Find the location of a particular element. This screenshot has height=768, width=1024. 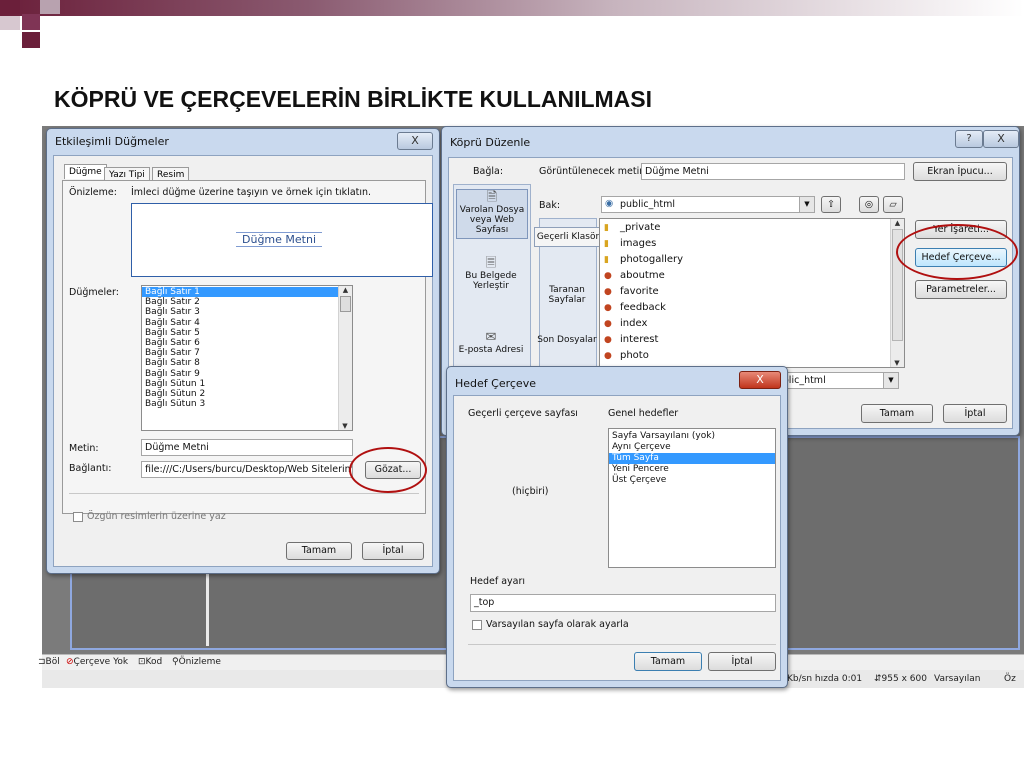

scroll-thumb is located at coordinates (345, 304).